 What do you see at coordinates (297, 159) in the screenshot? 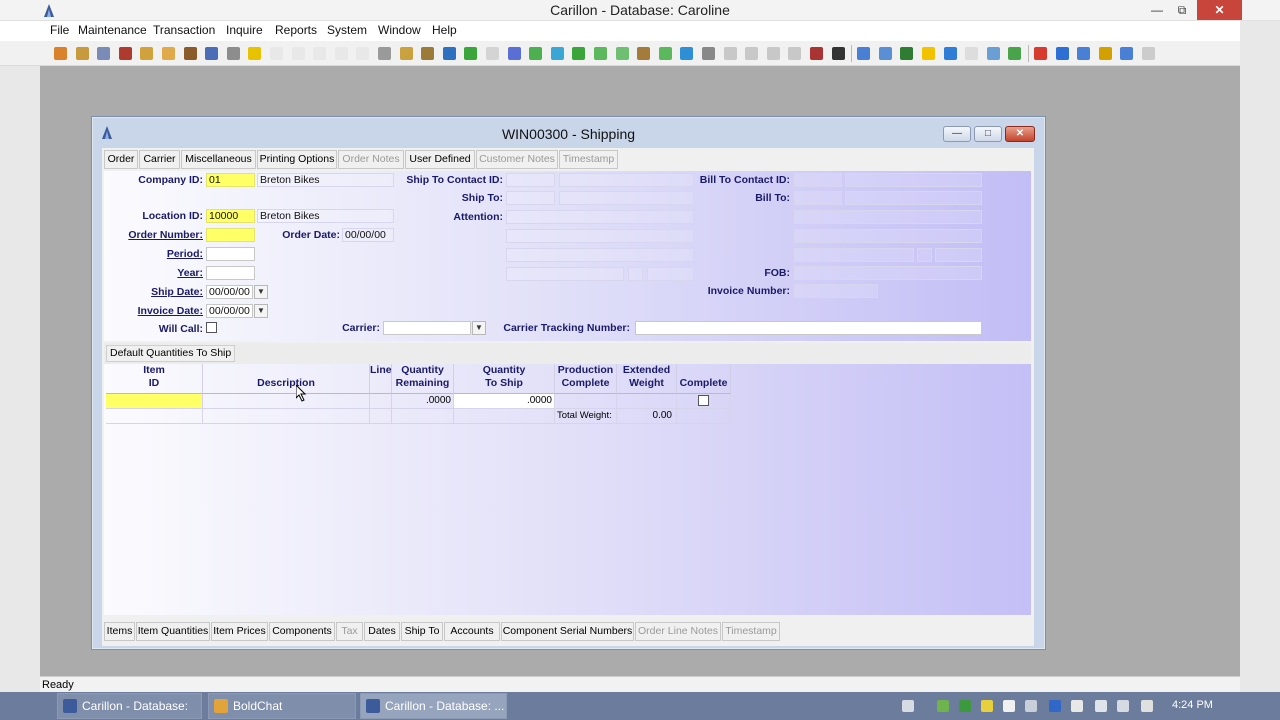
I see `tab-printing-options: Printing Options` at bounding box center [297, 159].